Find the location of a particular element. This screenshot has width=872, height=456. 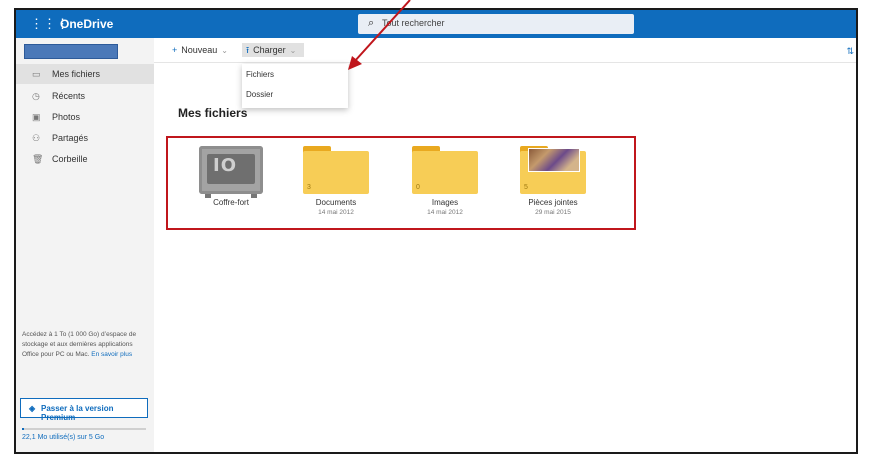

upload-button-label: Charger is located at coordinates (269, 50).